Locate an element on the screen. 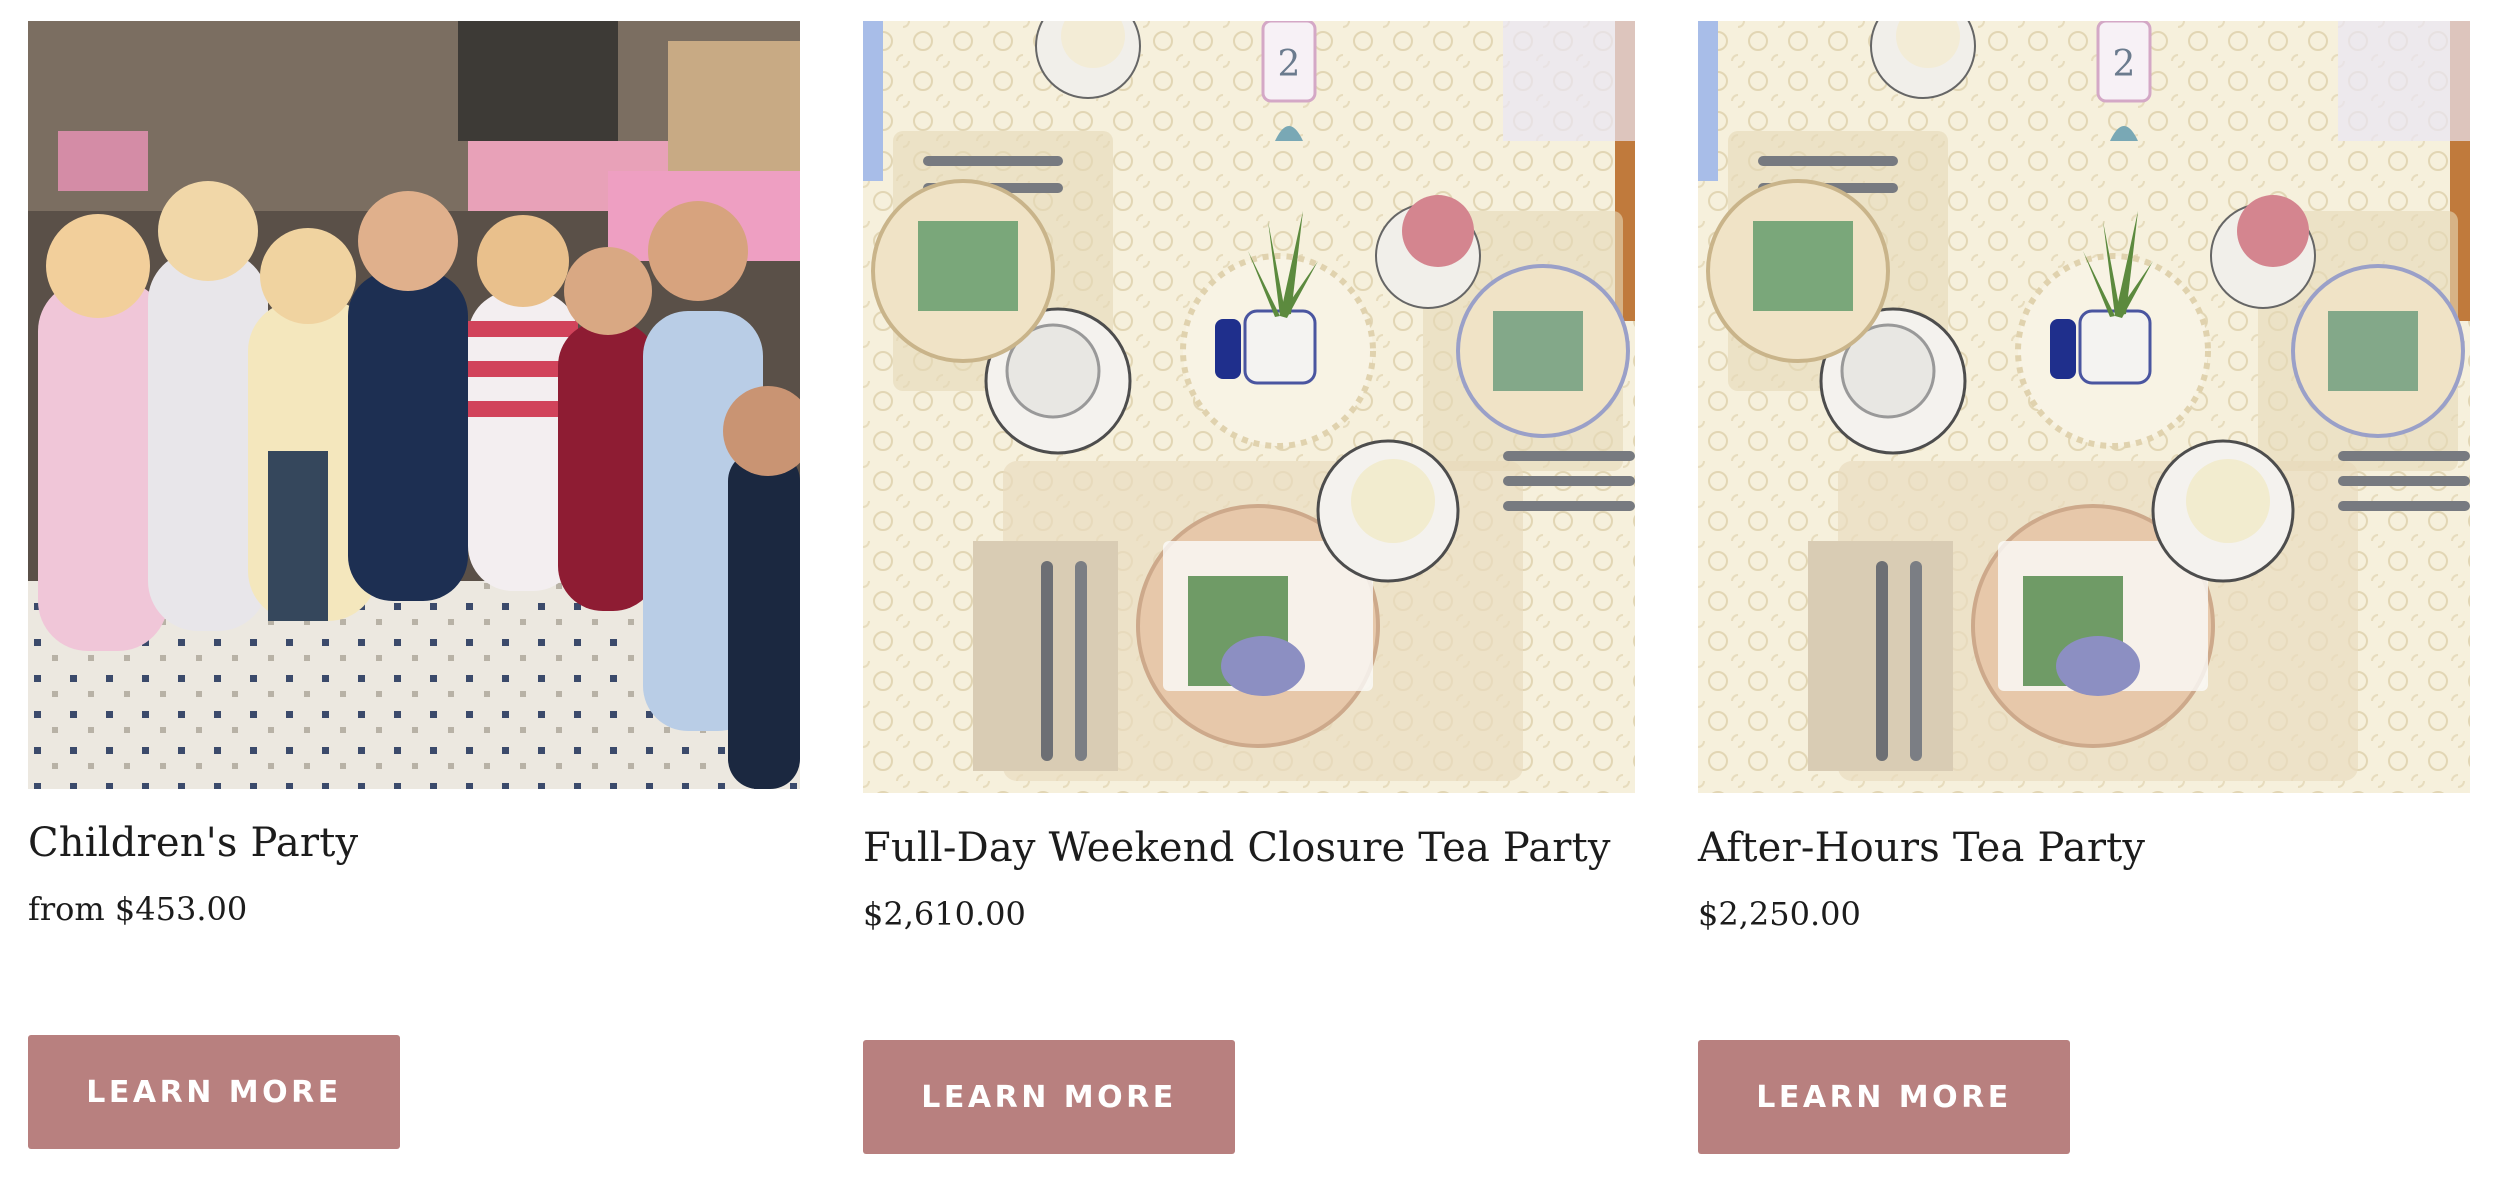 The height and width of the screenshot is (1191, 2500). product-price: $2,610.00 is located at coordinates (944, 914).